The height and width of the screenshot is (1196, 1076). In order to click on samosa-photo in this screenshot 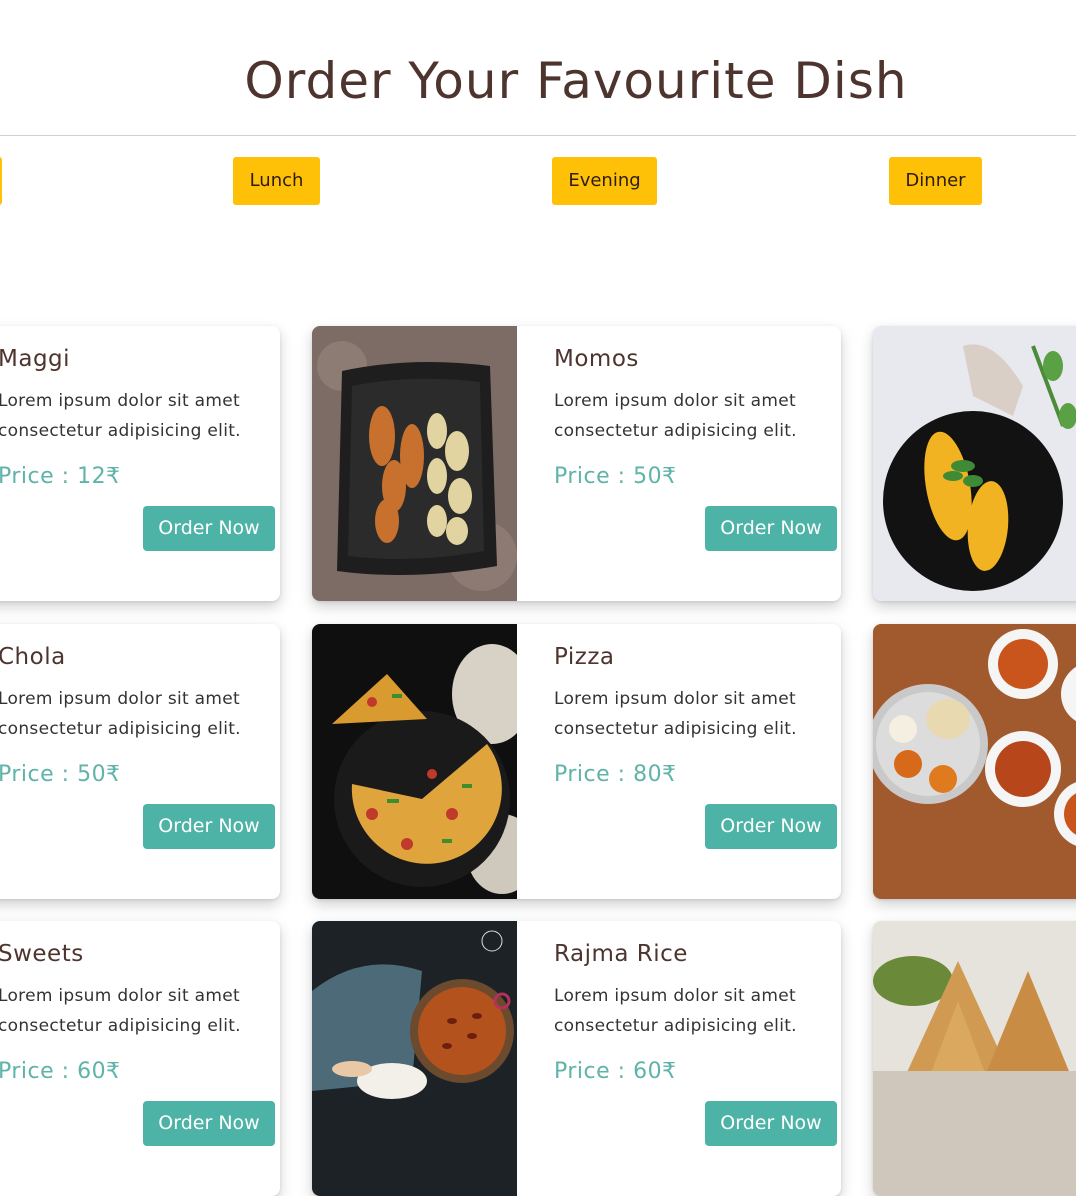, I will do `click(974, 1058)`.